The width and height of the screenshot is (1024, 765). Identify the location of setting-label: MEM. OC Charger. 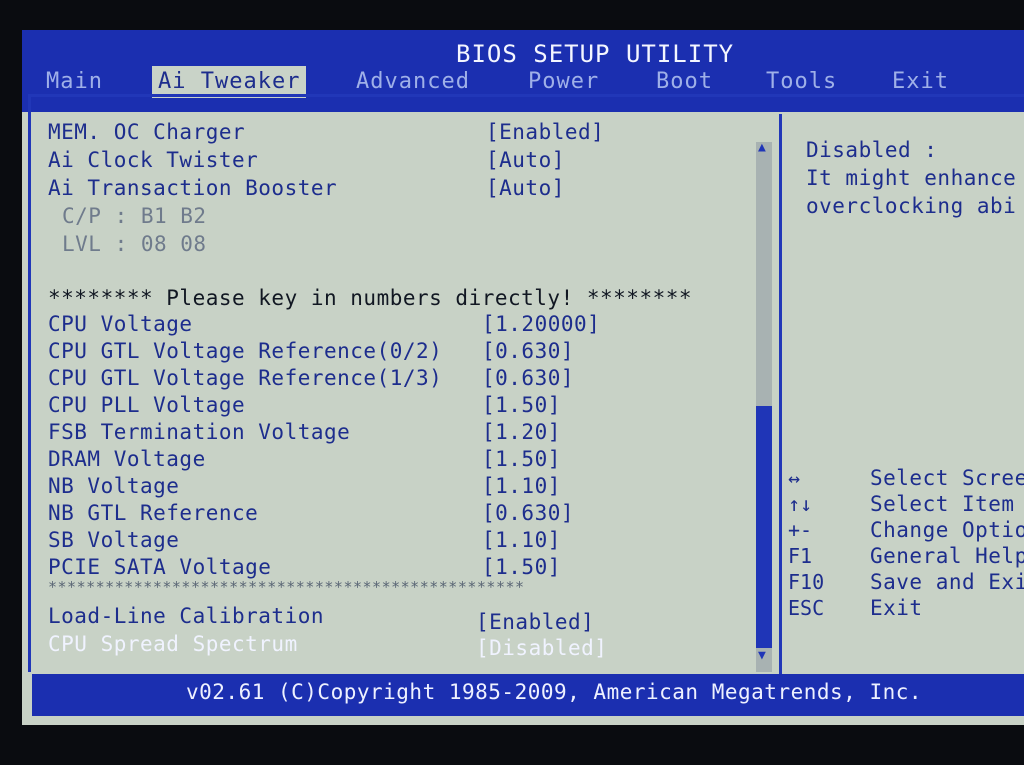
(147, 132).